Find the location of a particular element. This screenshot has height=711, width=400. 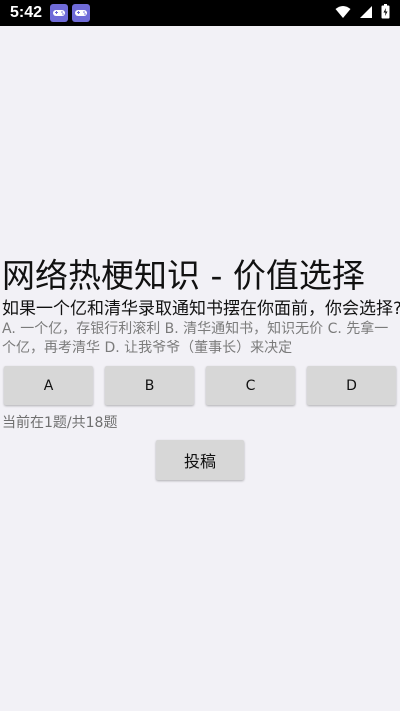

signal-icon is located at coordinates (366, 13).